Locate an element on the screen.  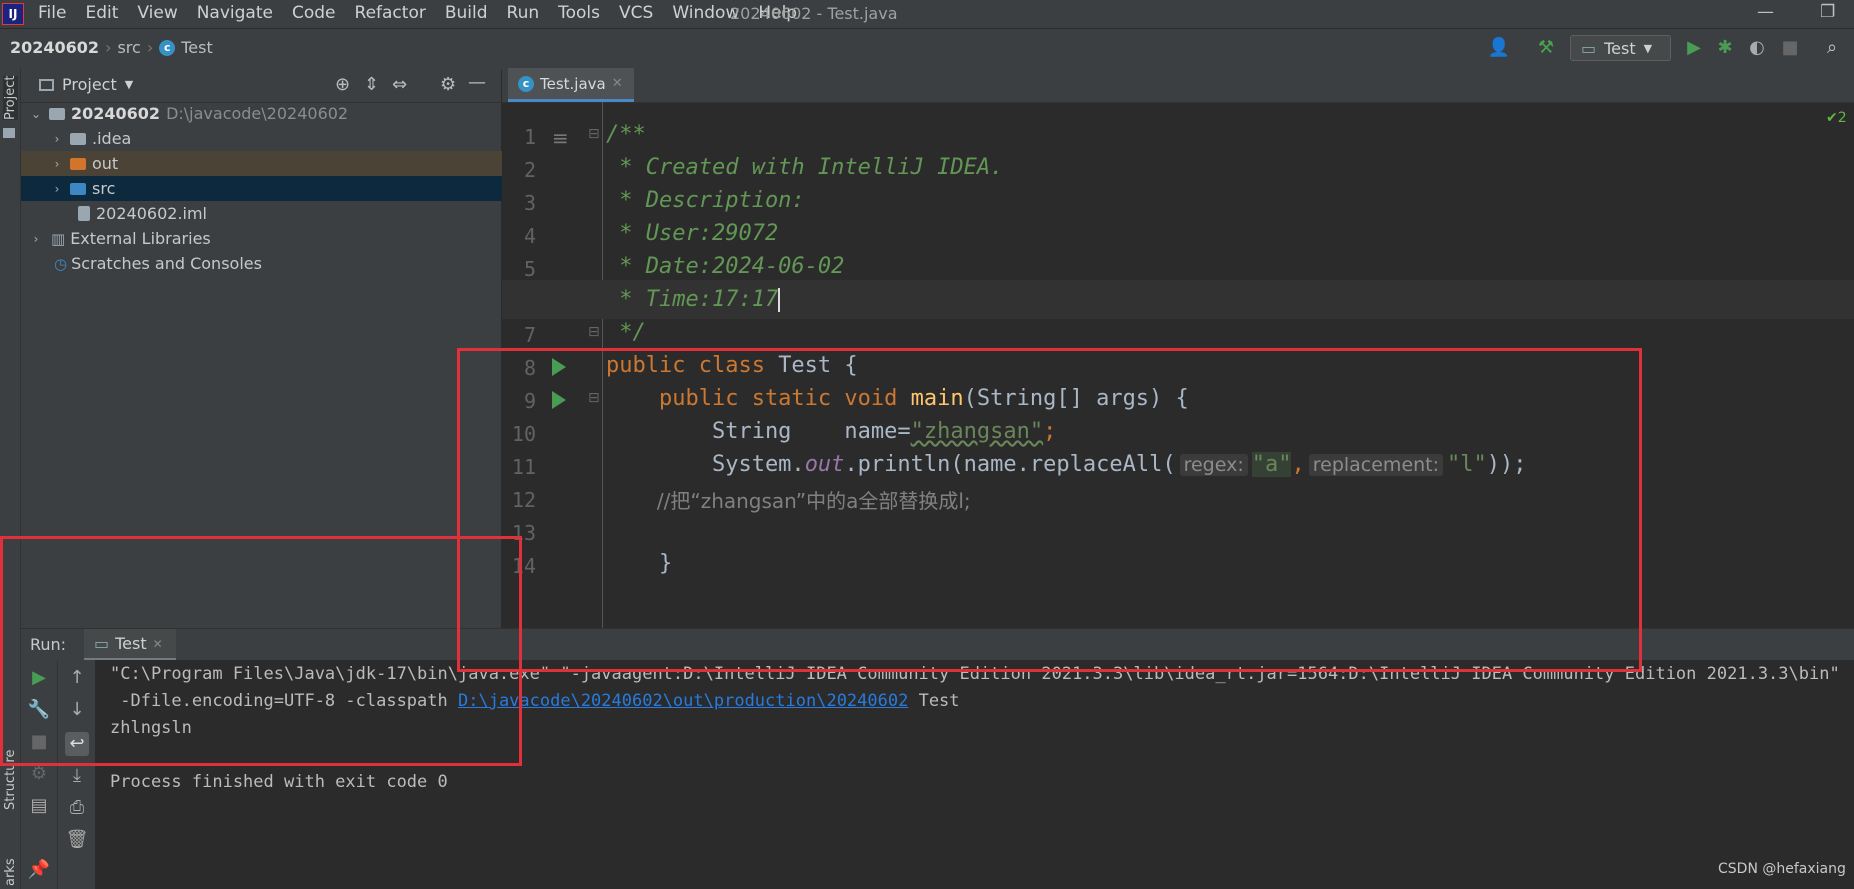
source-folder-icon is located at coordinates (78, 188).